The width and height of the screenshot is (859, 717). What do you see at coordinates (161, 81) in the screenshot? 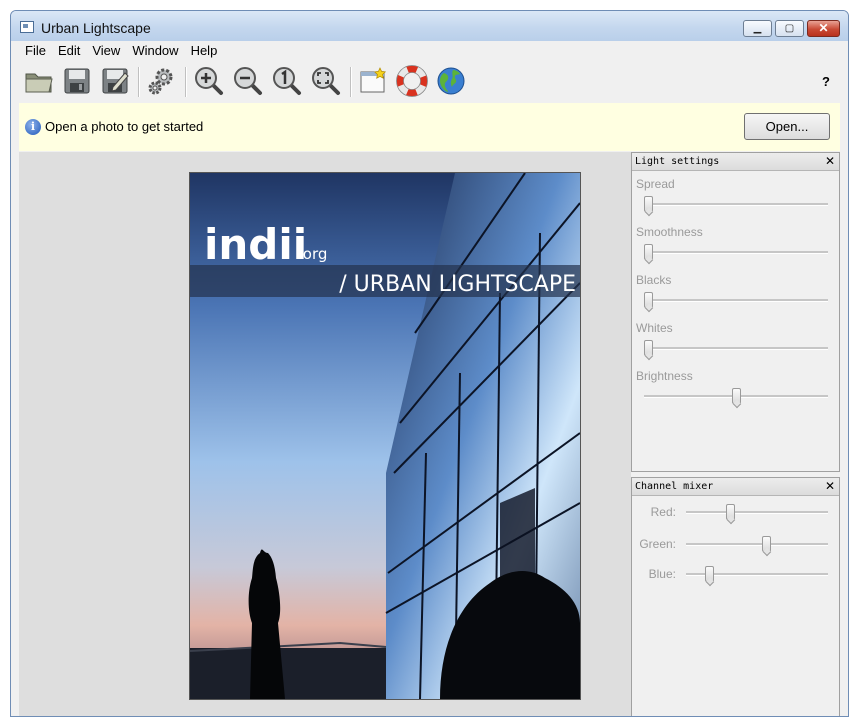
I see `settings-gears-icon` at bounding box center [161, 81].